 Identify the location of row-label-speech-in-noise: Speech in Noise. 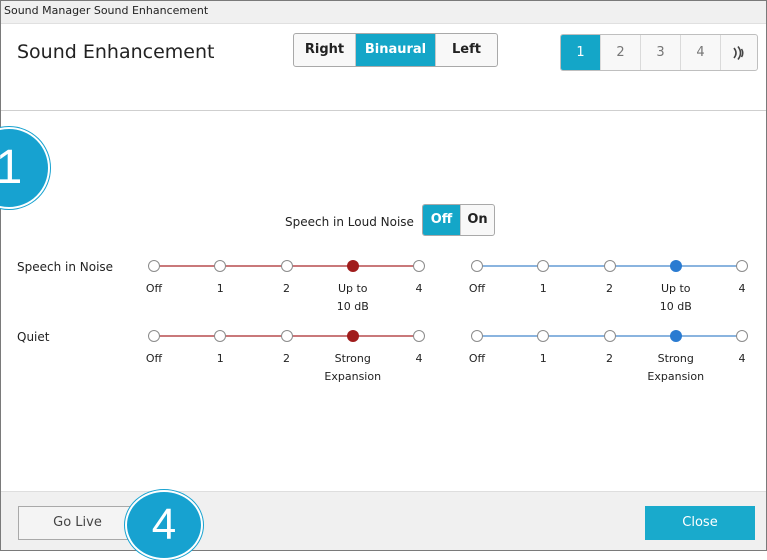
(65, 267).